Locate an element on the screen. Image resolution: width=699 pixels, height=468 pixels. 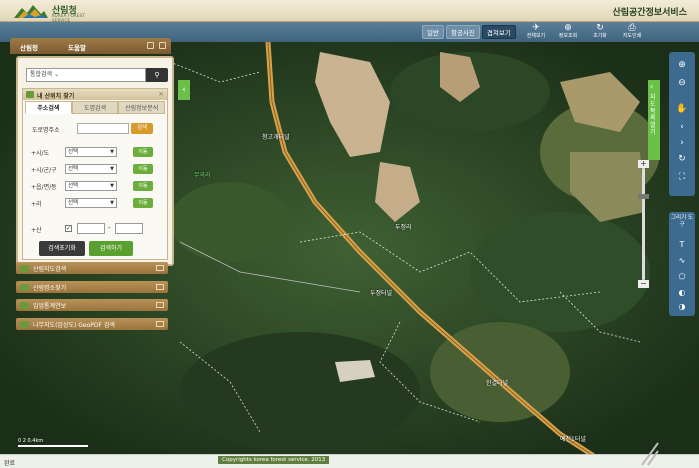
eraser-tool-icon: ◐ is located at coordinates (682, 292).